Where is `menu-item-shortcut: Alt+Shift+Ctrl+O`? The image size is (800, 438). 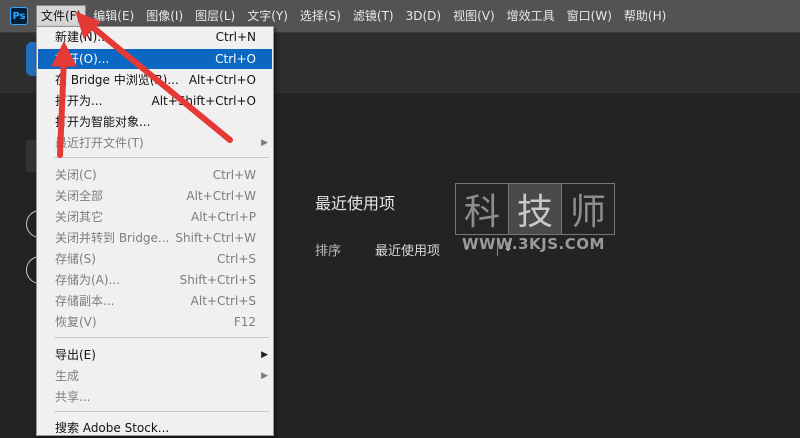 menu-item-shortcut: Alt+Shift+Ctrl+O is located at coordinates (203, 101).